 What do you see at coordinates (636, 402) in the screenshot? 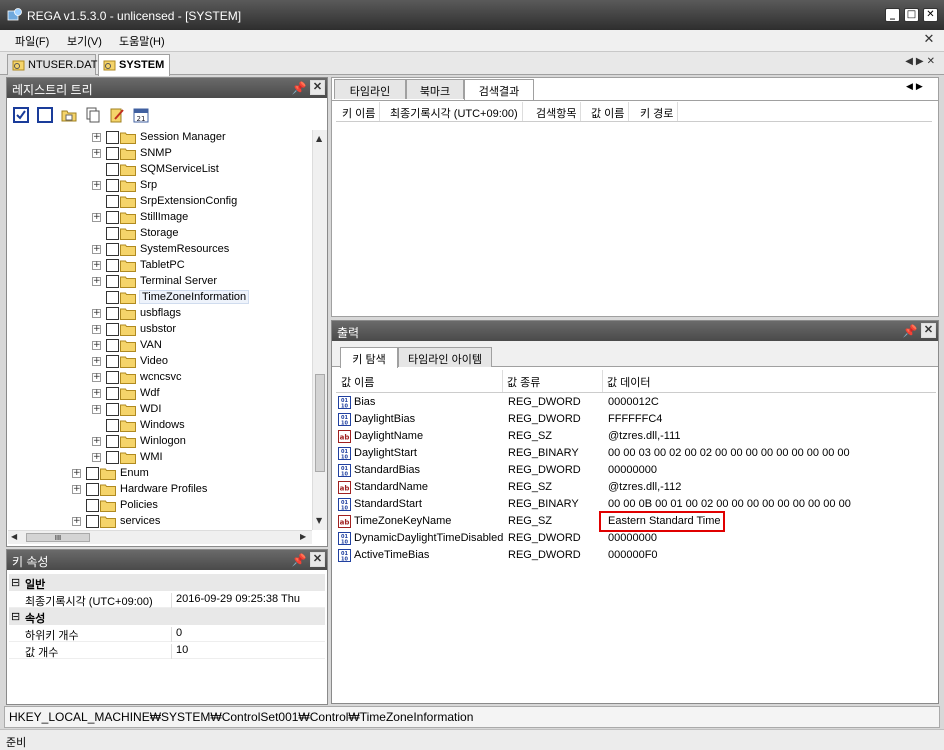
I see `value-row: 01 10 Bias REG_DWORD 0000012C` at bounding box center [636, 402].